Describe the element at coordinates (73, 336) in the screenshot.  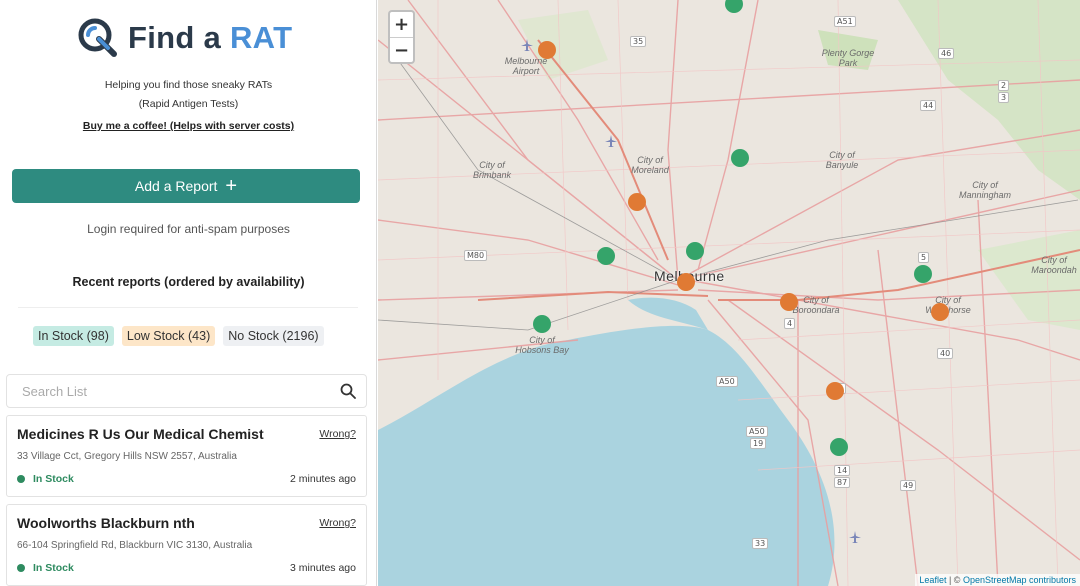
I see `filter-in-stock: In Stock (98)` at that location.